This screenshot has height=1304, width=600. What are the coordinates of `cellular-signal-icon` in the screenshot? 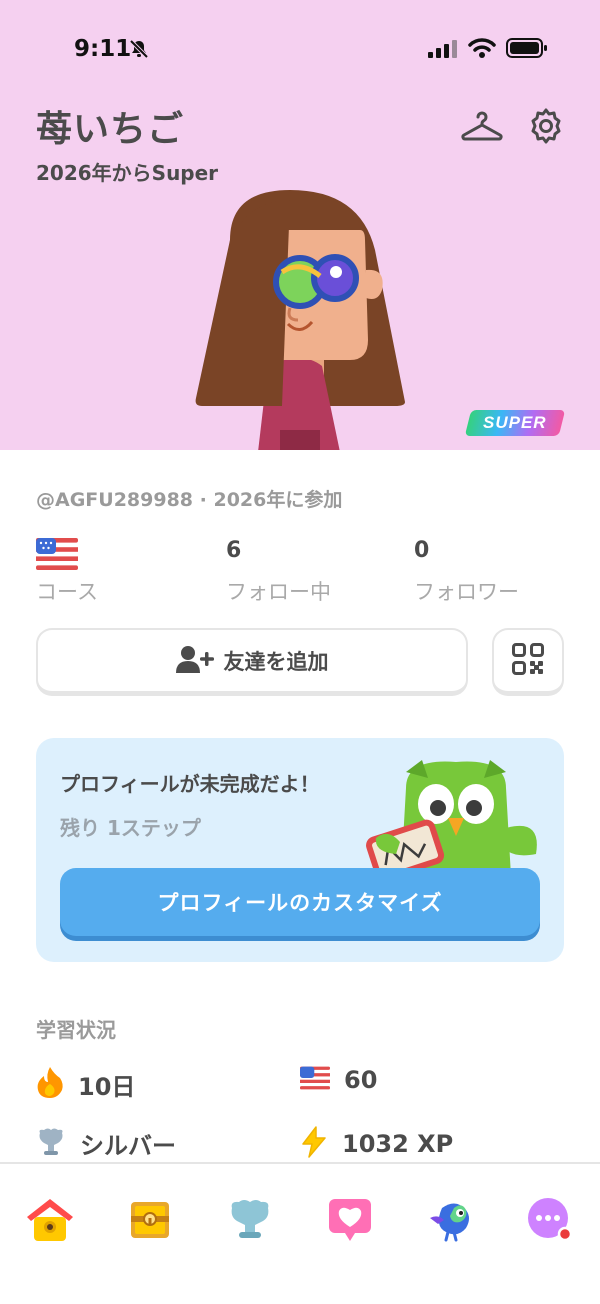 It's located at (443, 51).